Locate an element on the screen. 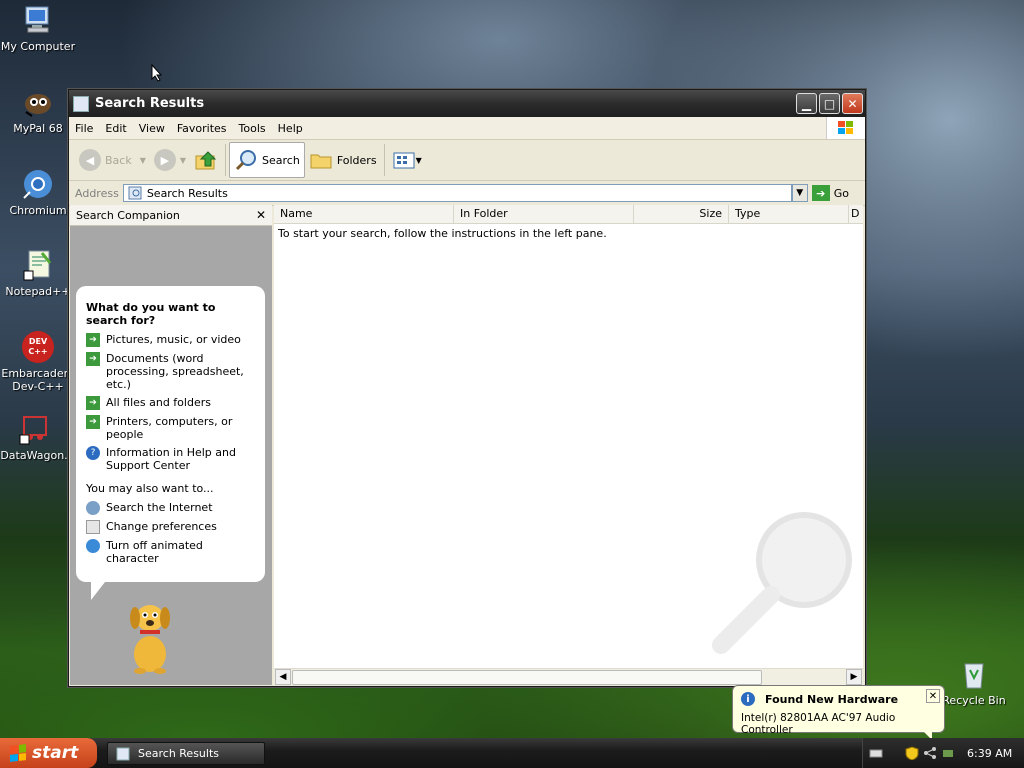  notification-close-button: ✕ is located at coordinates (933, 696).